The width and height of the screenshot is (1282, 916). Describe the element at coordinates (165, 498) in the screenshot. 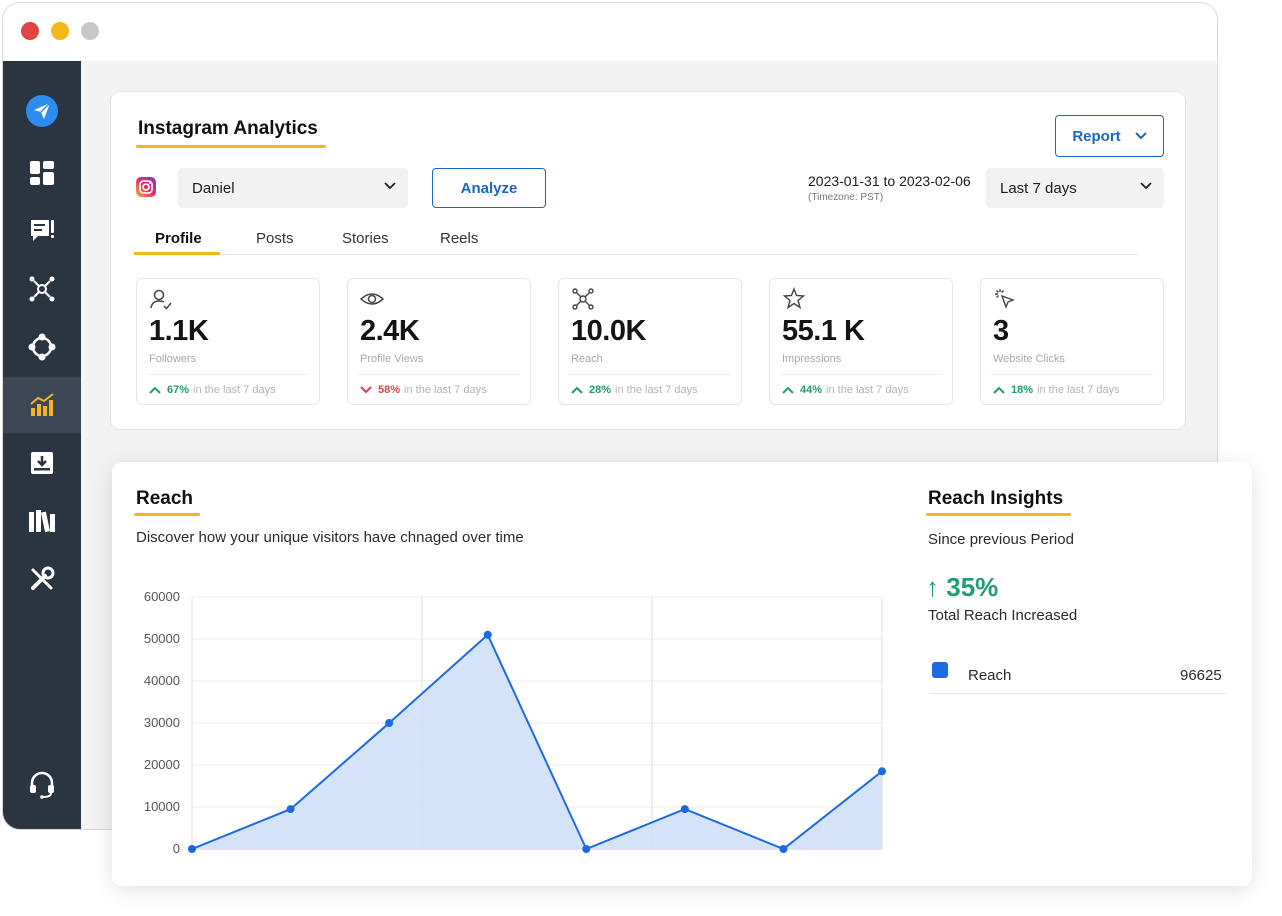

I see `reach-title: Reach` at that location.